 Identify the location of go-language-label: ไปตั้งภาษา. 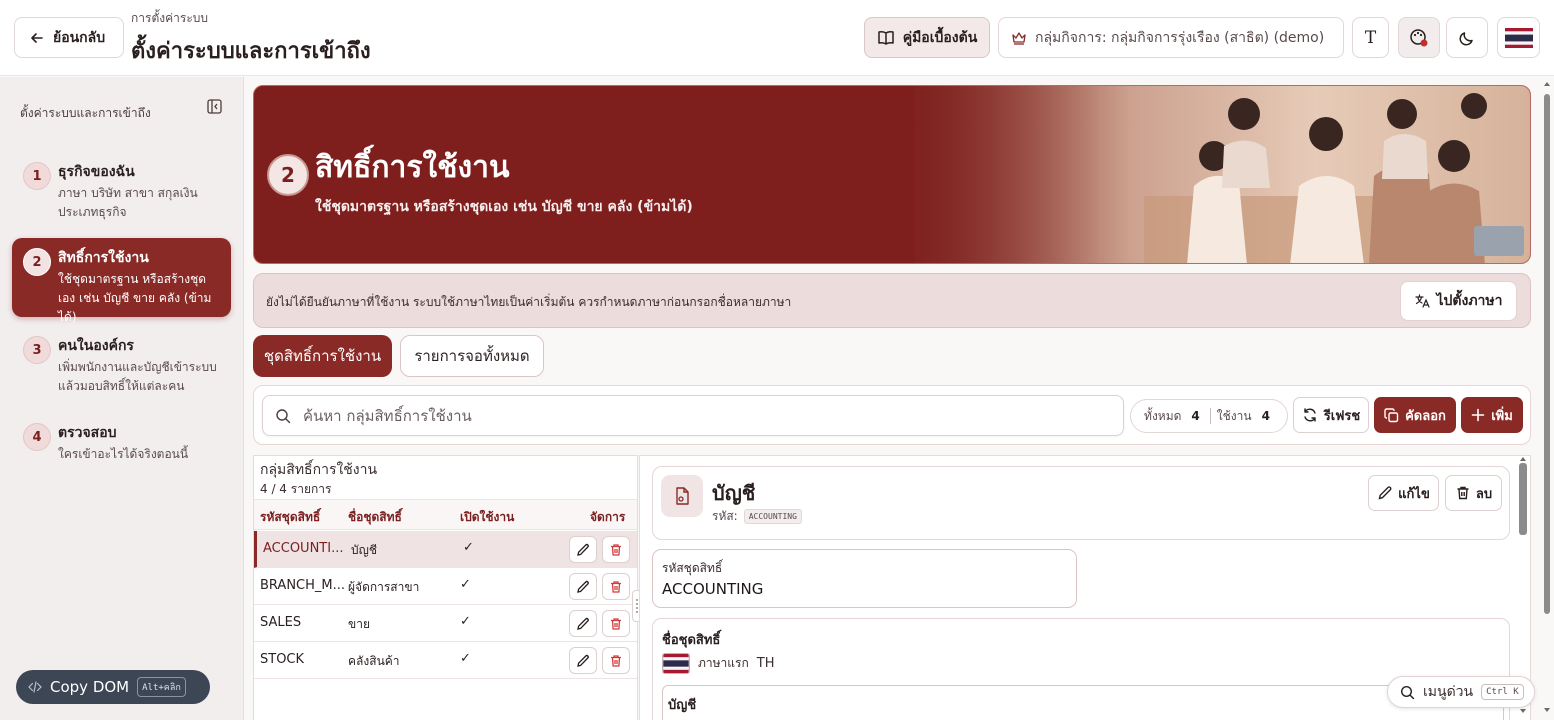
(1469, 301).